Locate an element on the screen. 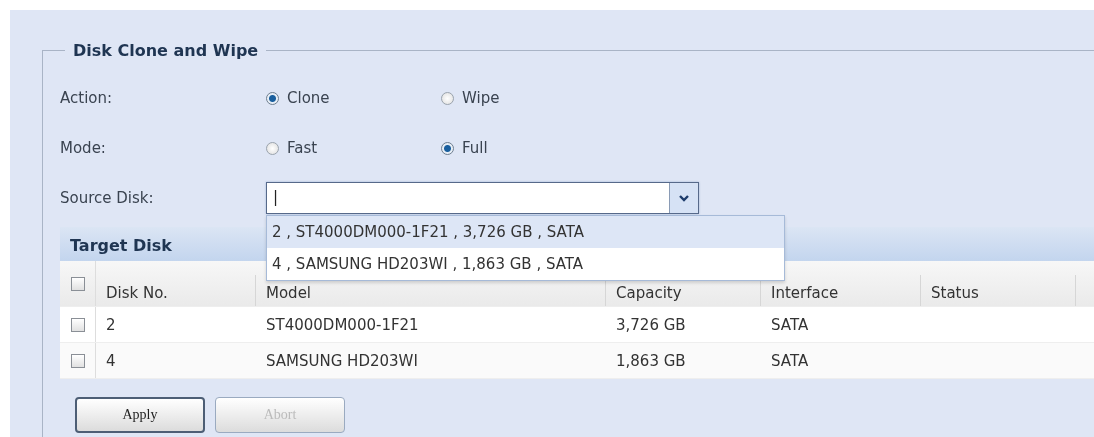 The width and height of the screenshot is (1094, 437). field-label: Source Disk: is located at coordinates (107, 198).